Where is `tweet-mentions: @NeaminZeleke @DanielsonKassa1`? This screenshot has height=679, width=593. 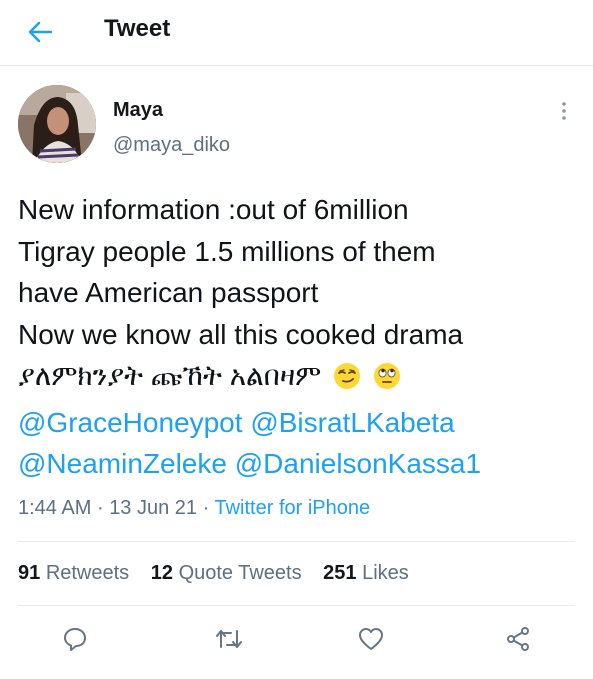 tweet-mentions: @NeaminZeleke @DanielsonKassa1 is located at coordinates (298, 464).